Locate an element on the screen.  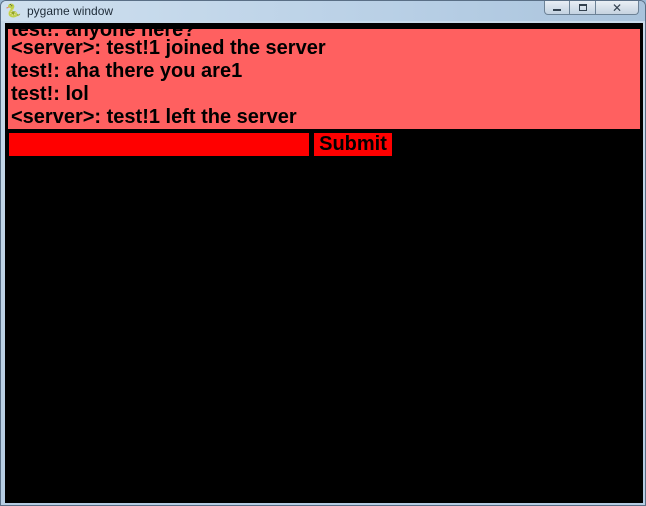
minimize-icon is located at coordinates (557, 10).